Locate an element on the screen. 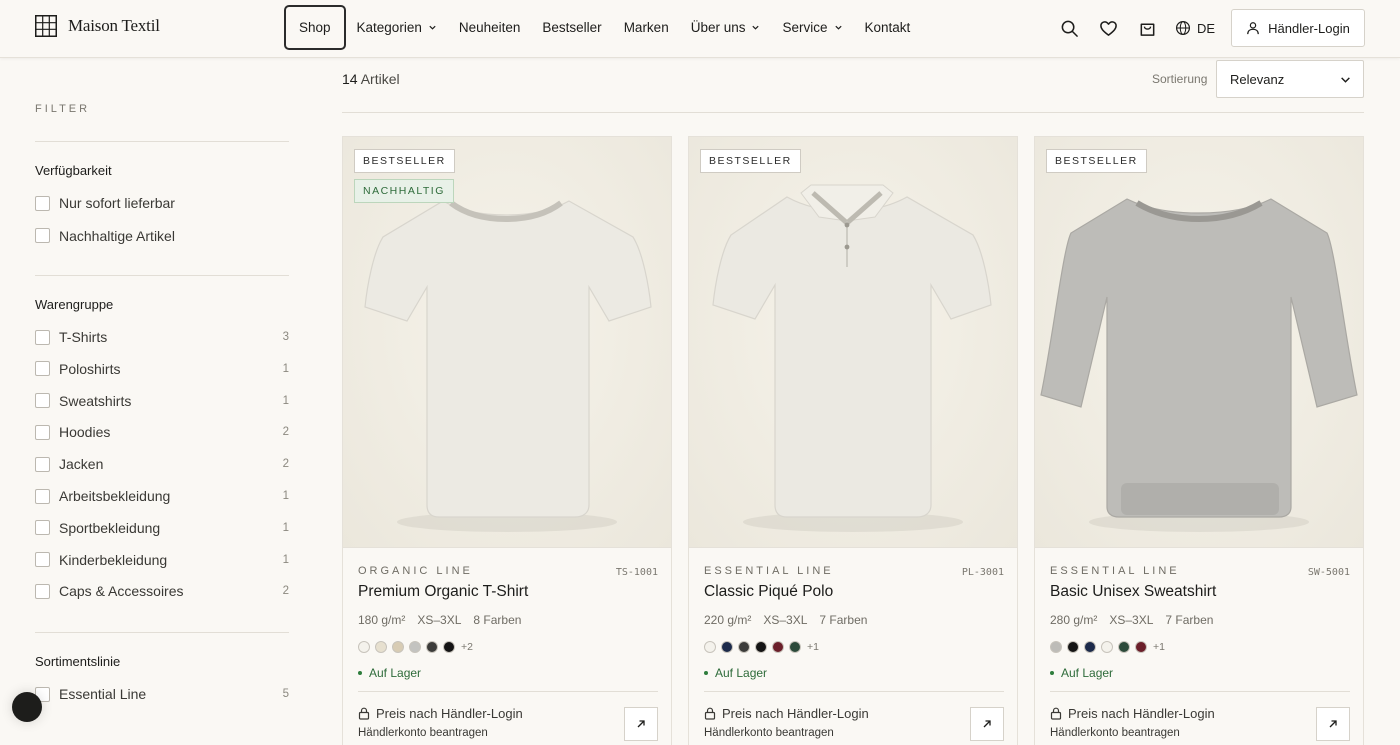 The width and height of the screenshot is (1400, 745). nav-item-service: Service is located at coordinates (812, 27).